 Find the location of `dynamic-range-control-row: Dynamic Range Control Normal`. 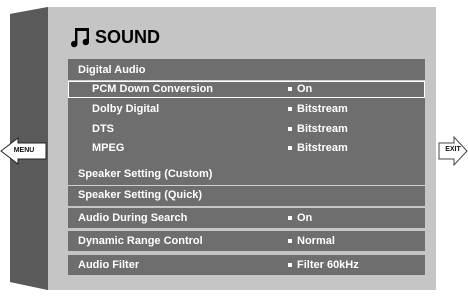

dynamic-range-control-row: Dynamic Range Control Normal is located at coordinates (246, 241).